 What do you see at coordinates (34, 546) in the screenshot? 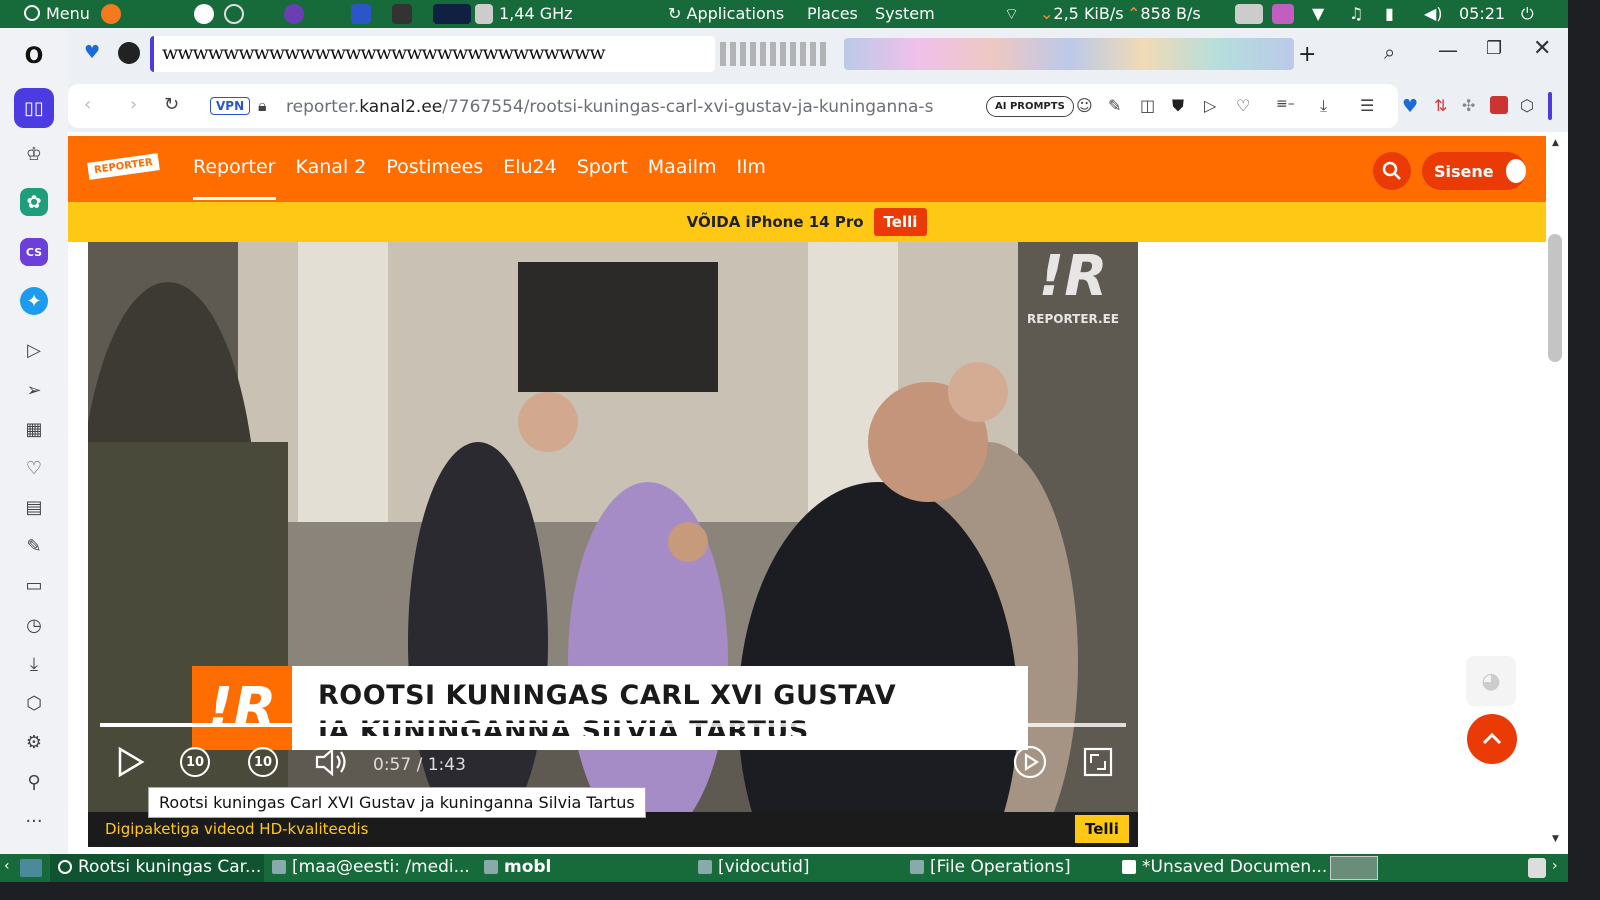
I see `edit-icon: ✎` at bounding box center [34, 546].